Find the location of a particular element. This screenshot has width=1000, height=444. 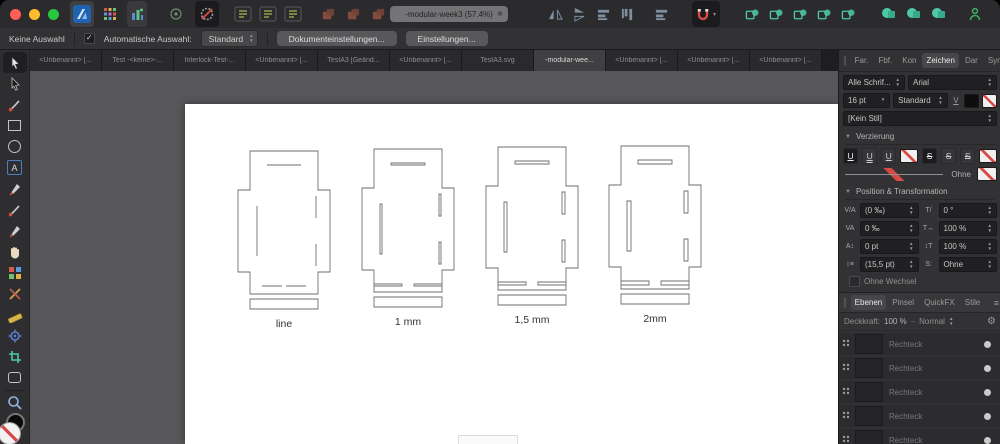

strikethrough-color-swatch is located at coordinates (988, 156).